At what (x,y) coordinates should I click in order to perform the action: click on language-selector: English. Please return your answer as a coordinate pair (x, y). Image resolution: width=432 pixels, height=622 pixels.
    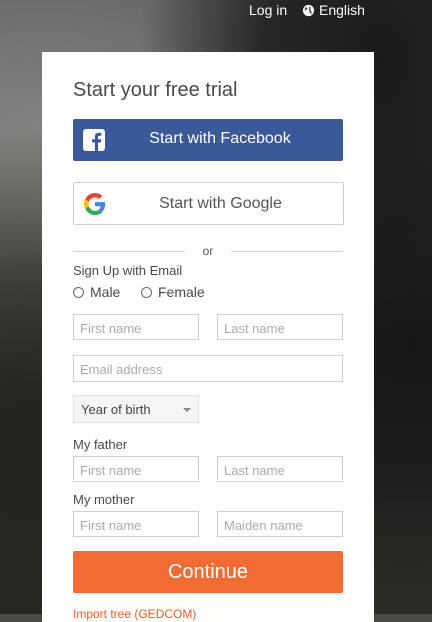
    Looking at the image, I should click on (333, 10).